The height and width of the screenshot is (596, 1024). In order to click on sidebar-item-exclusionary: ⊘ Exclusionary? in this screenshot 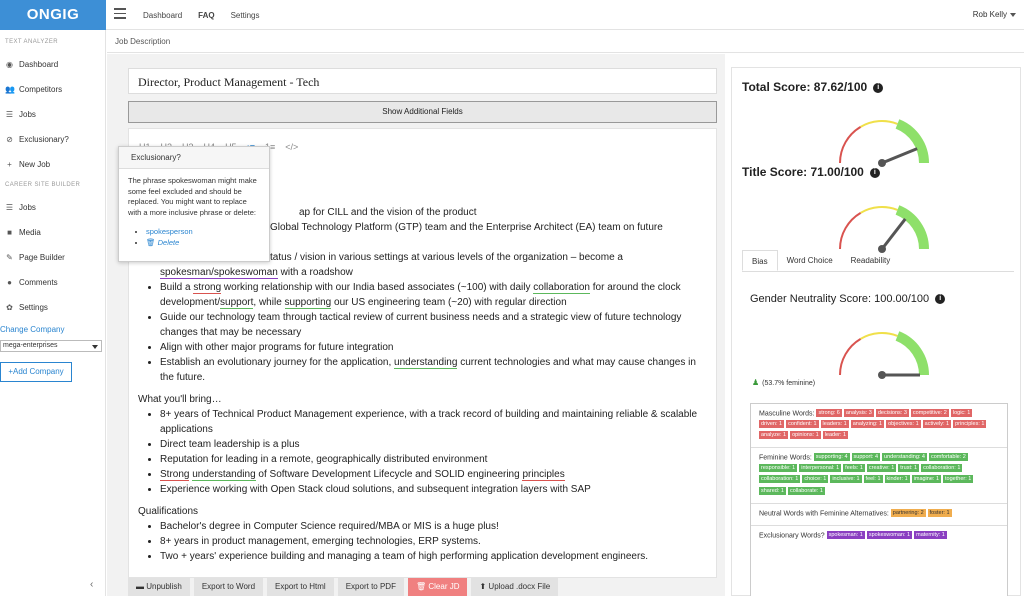, I will do `click(52, 139)`.